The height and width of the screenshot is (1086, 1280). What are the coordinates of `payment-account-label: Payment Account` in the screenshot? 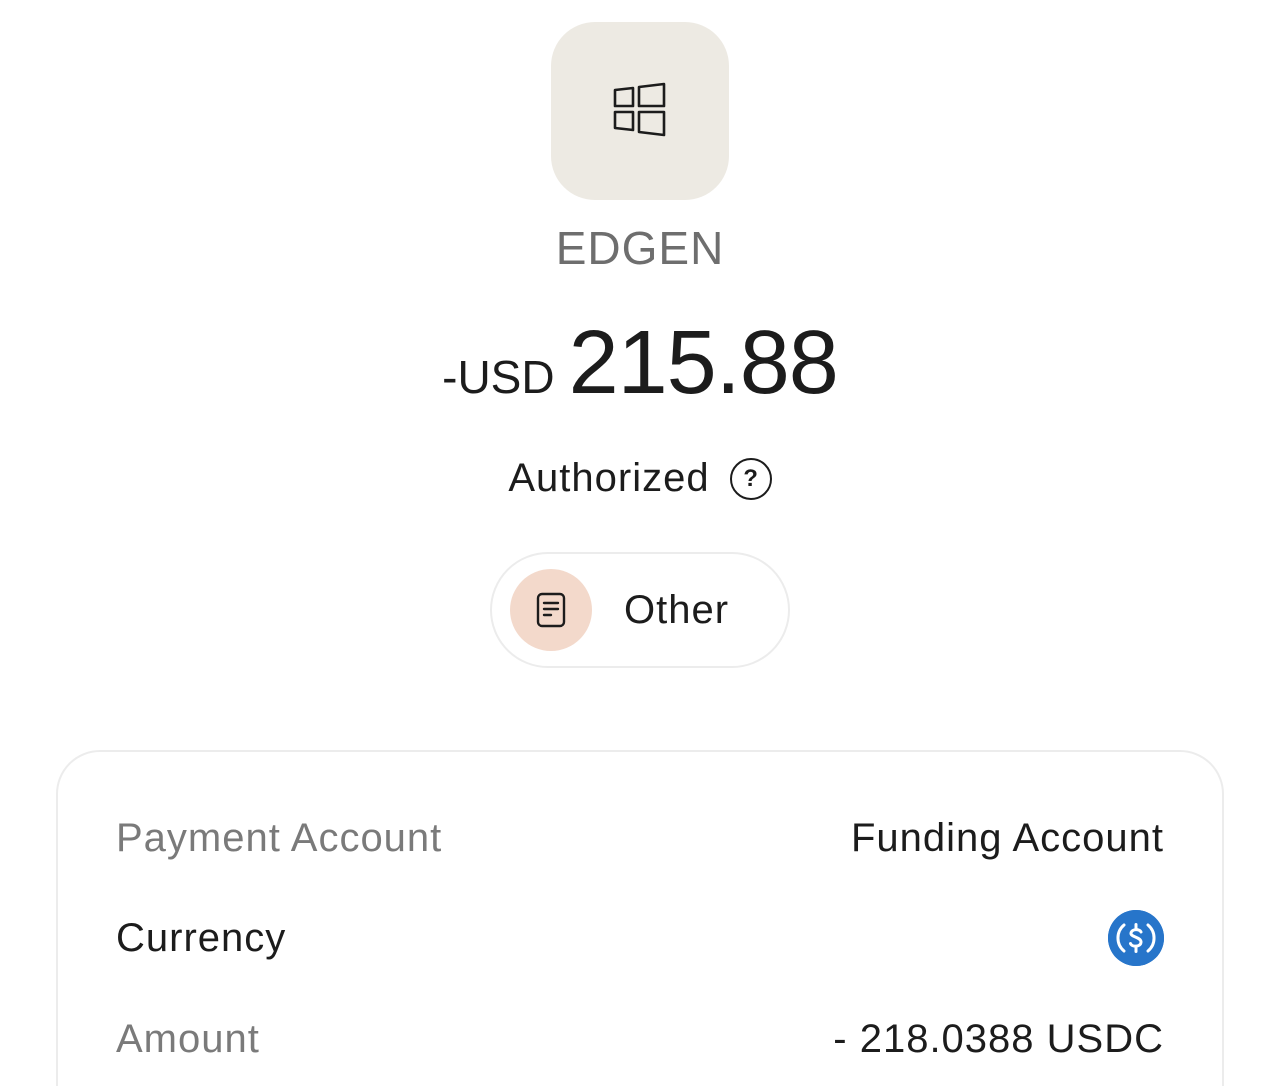 It's located at (279, 837).